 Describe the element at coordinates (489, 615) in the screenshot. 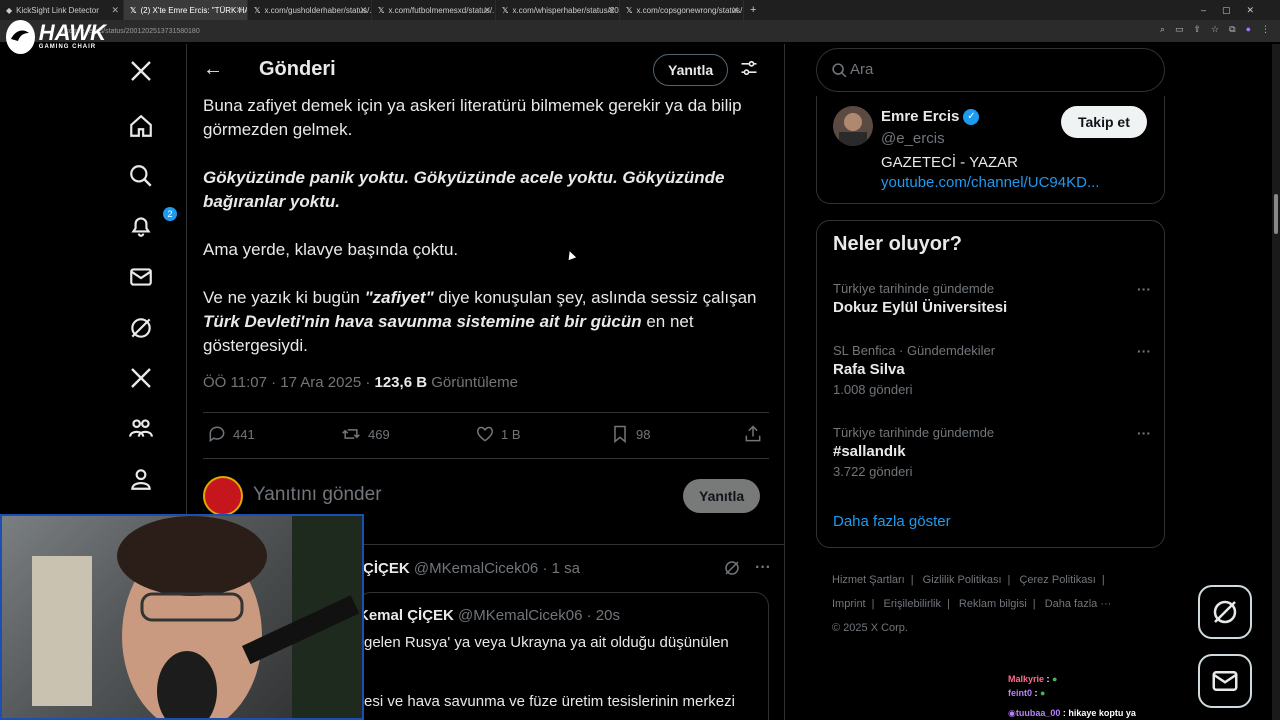

I see `quote-author: Kemal ÇİÇEK @MKemalCicek06 · 20s` at that location.